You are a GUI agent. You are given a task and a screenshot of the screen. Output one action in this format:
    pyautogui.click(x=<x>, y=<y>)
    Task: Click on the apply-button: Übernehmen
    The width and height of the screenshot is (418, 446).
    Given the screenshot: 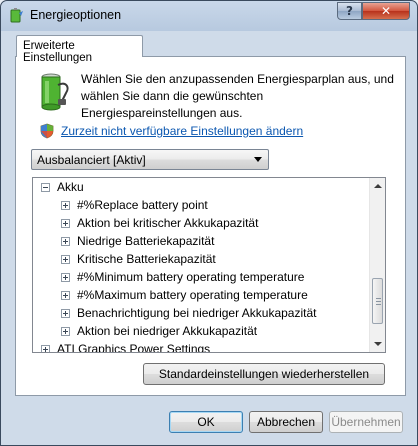 What is the action you would take?
    pyautogui.click(x=366, y=422)
    